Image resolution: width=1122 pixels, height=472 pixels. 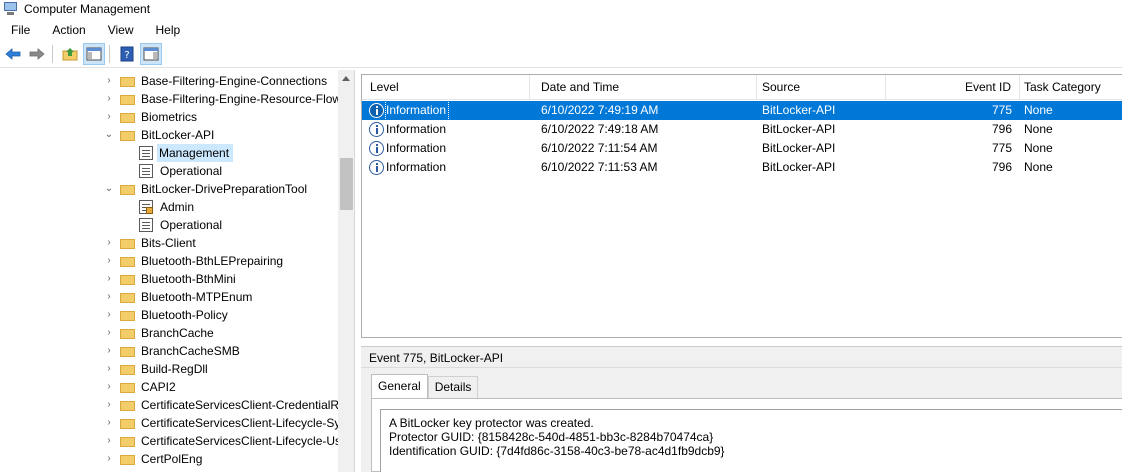 What do you see at coordinates (121, 30) in the screenshot?
I see `menu-view: View` at bounding box center [121, 30].